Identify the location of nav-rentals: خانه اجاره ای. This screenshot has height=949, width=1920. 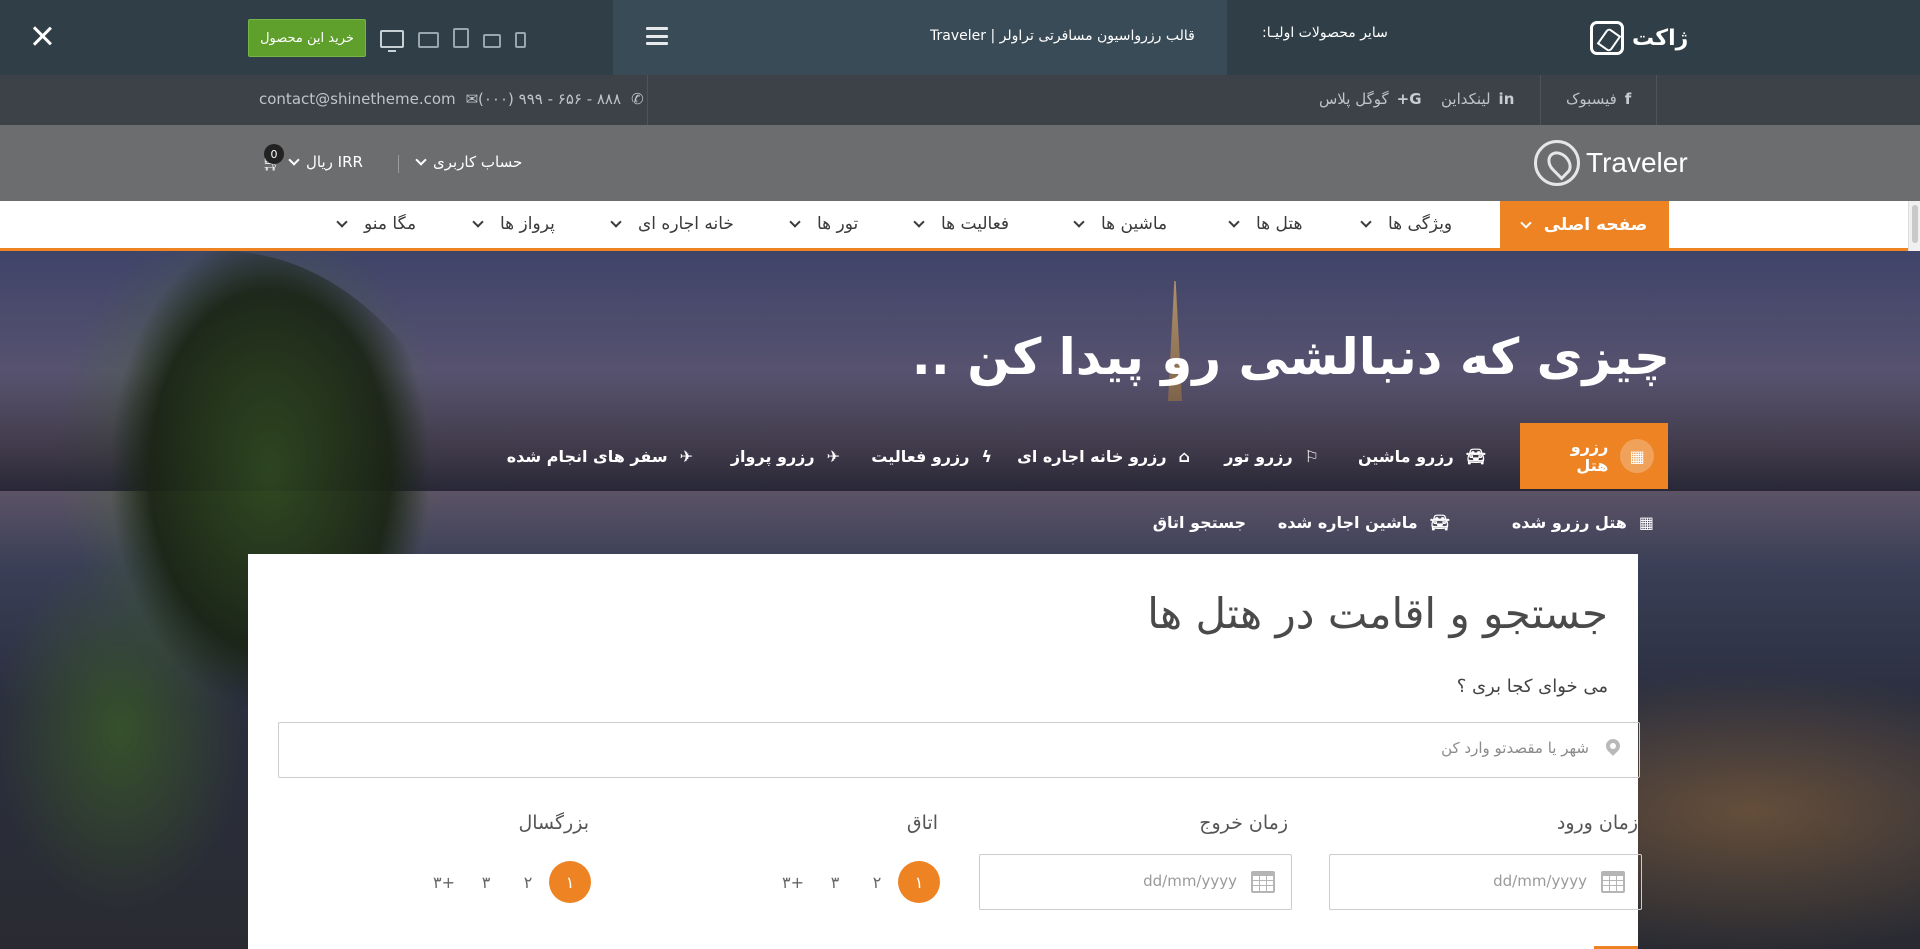
(672, 224).